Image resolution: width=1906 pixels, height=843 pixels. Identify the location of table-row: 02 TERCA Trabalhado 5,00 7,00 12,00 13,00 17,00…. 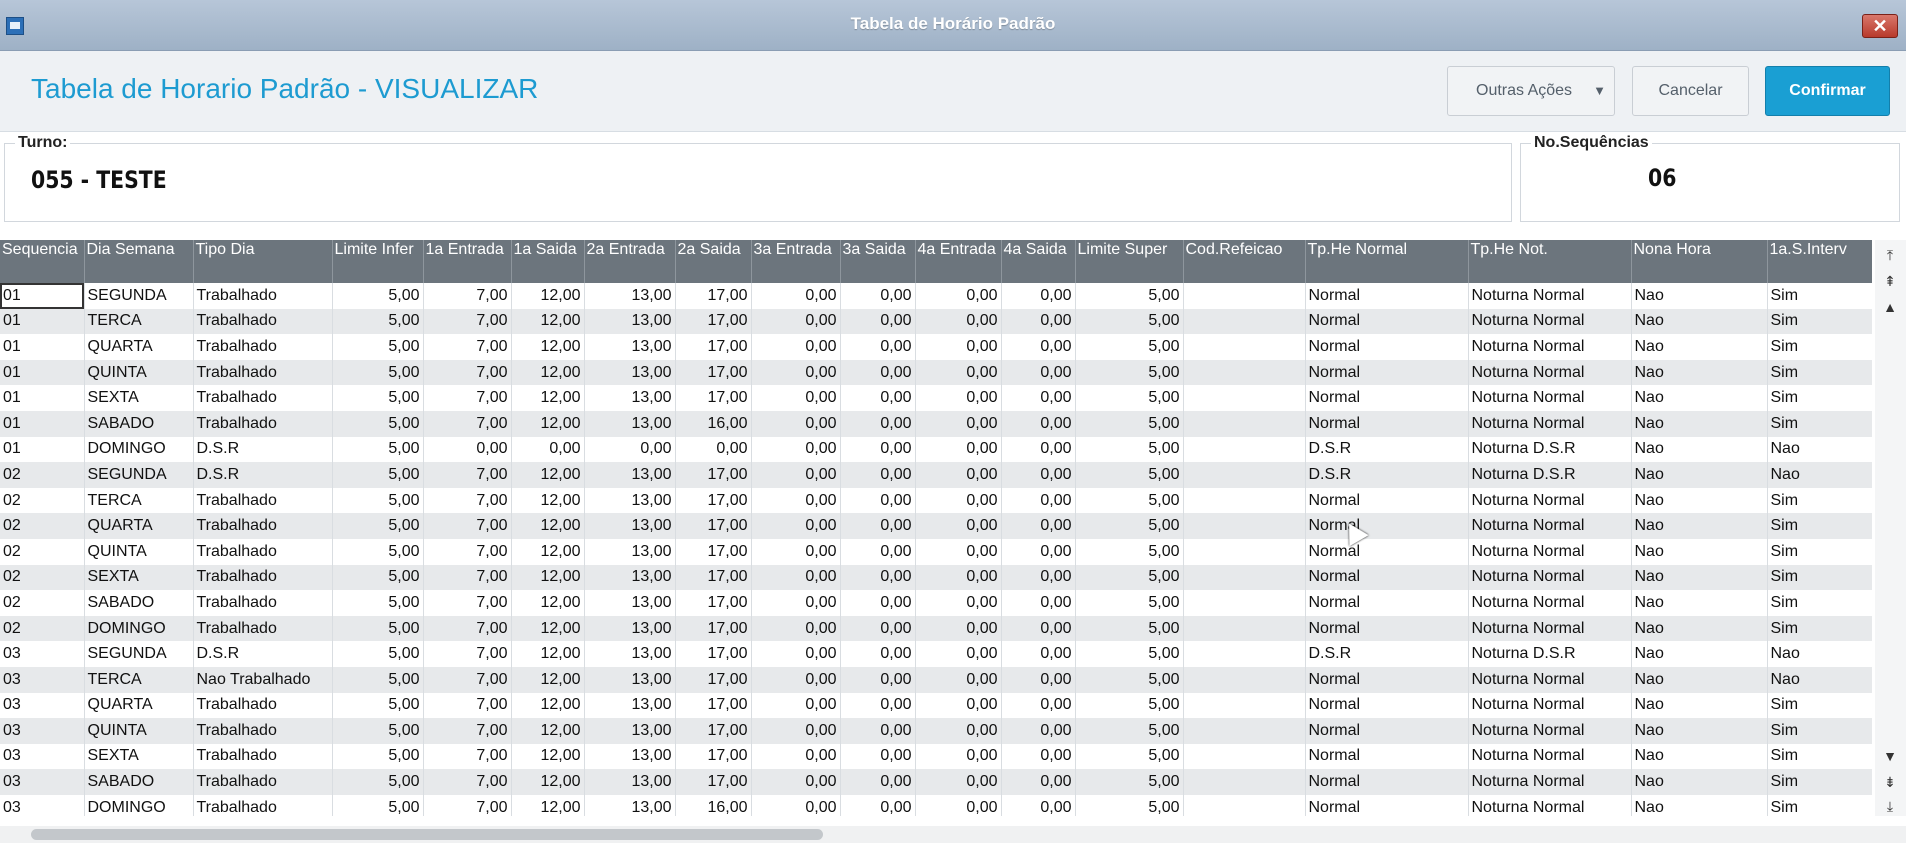
(936, 500).